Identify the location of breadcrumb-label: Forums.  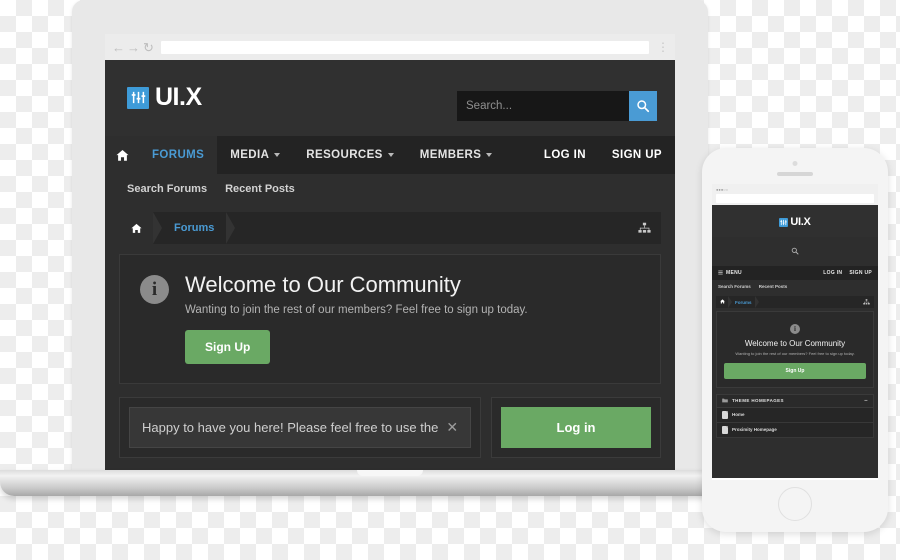
(194, 228).